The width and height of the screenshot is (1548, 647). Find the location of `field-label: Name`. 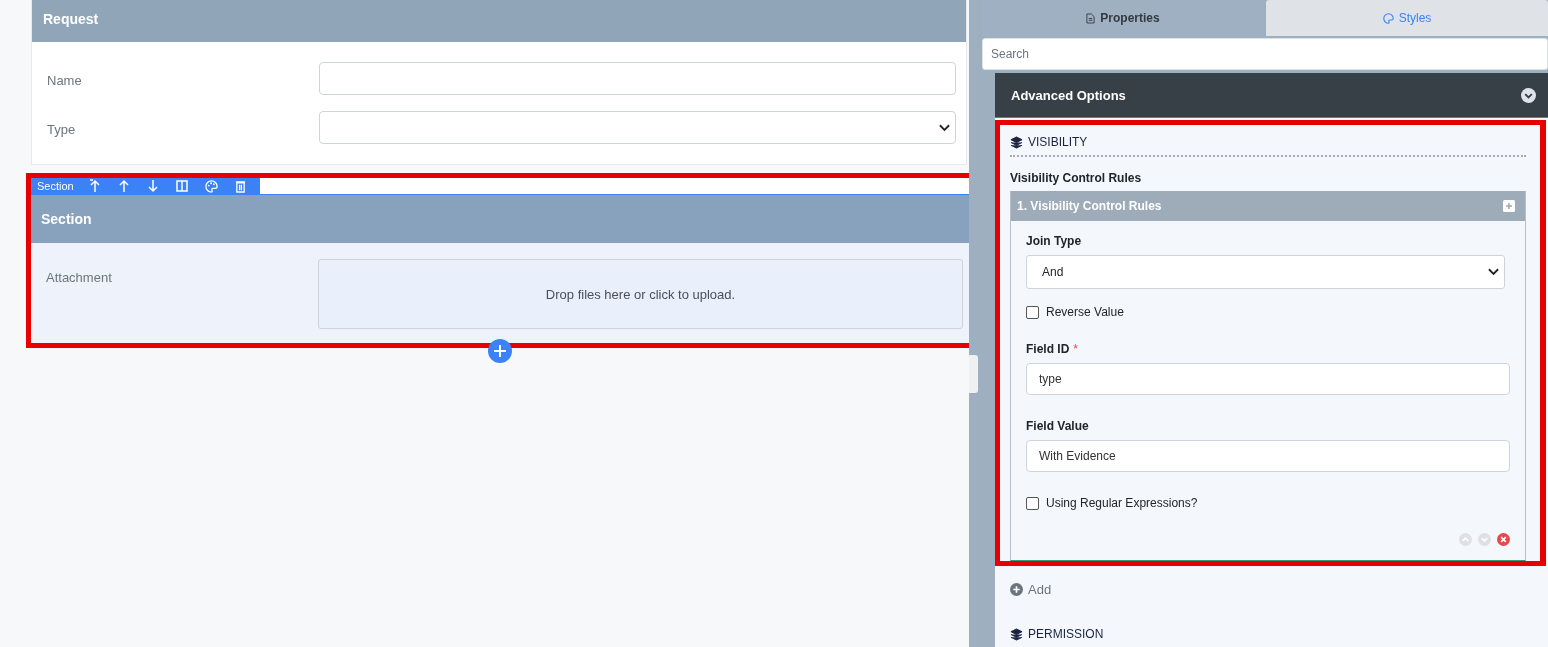

field-label: Name is located at coordinates (65, 80).